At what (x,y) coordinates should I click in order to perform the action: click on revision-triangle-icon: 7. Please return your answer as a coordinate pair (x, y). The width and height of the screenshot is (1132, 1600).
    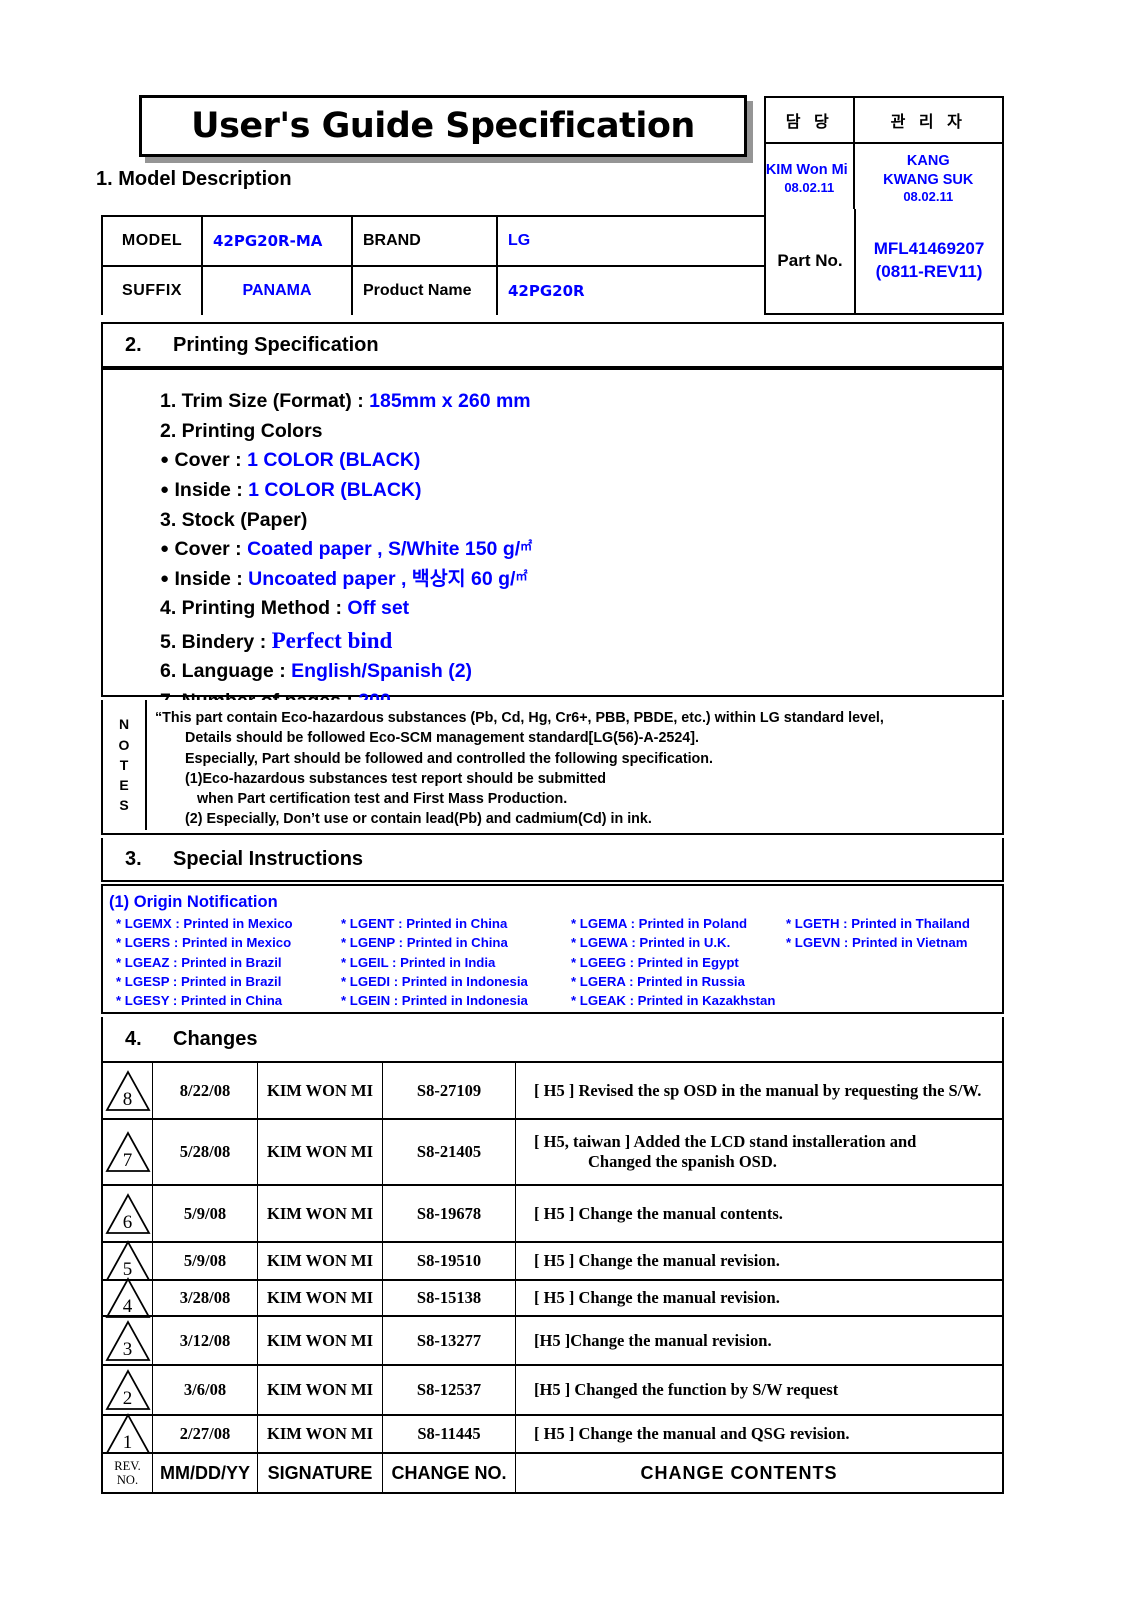
    Looking at the image, I should click on (127, 1152).